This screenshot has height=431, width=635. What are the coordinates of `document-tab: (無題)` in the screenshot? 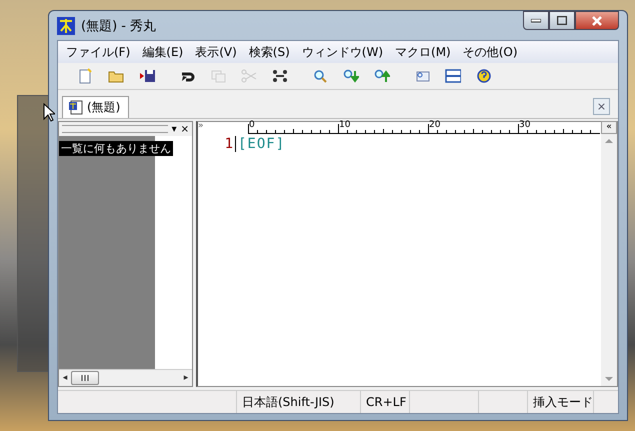 It's located at (96, 107).